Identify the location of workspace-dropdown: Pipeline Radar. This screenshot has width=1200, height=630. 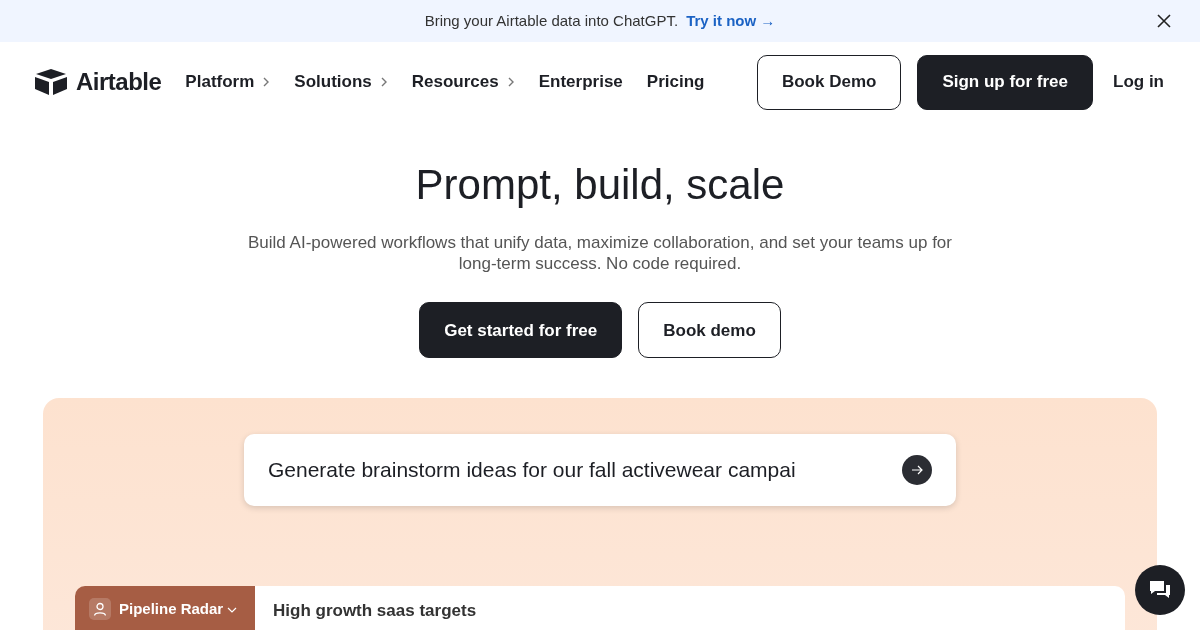
(178, 609).